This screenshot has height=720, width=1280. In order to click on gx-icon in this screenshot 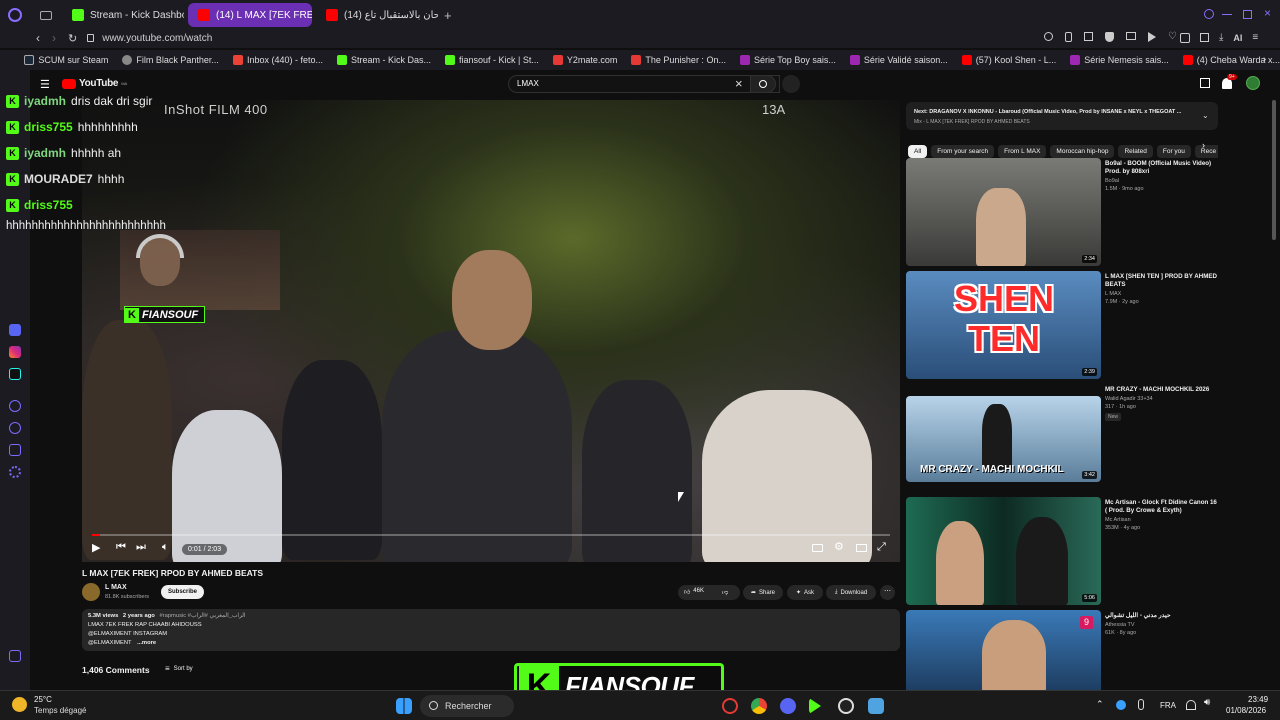, I will do `click(15, 656)`.